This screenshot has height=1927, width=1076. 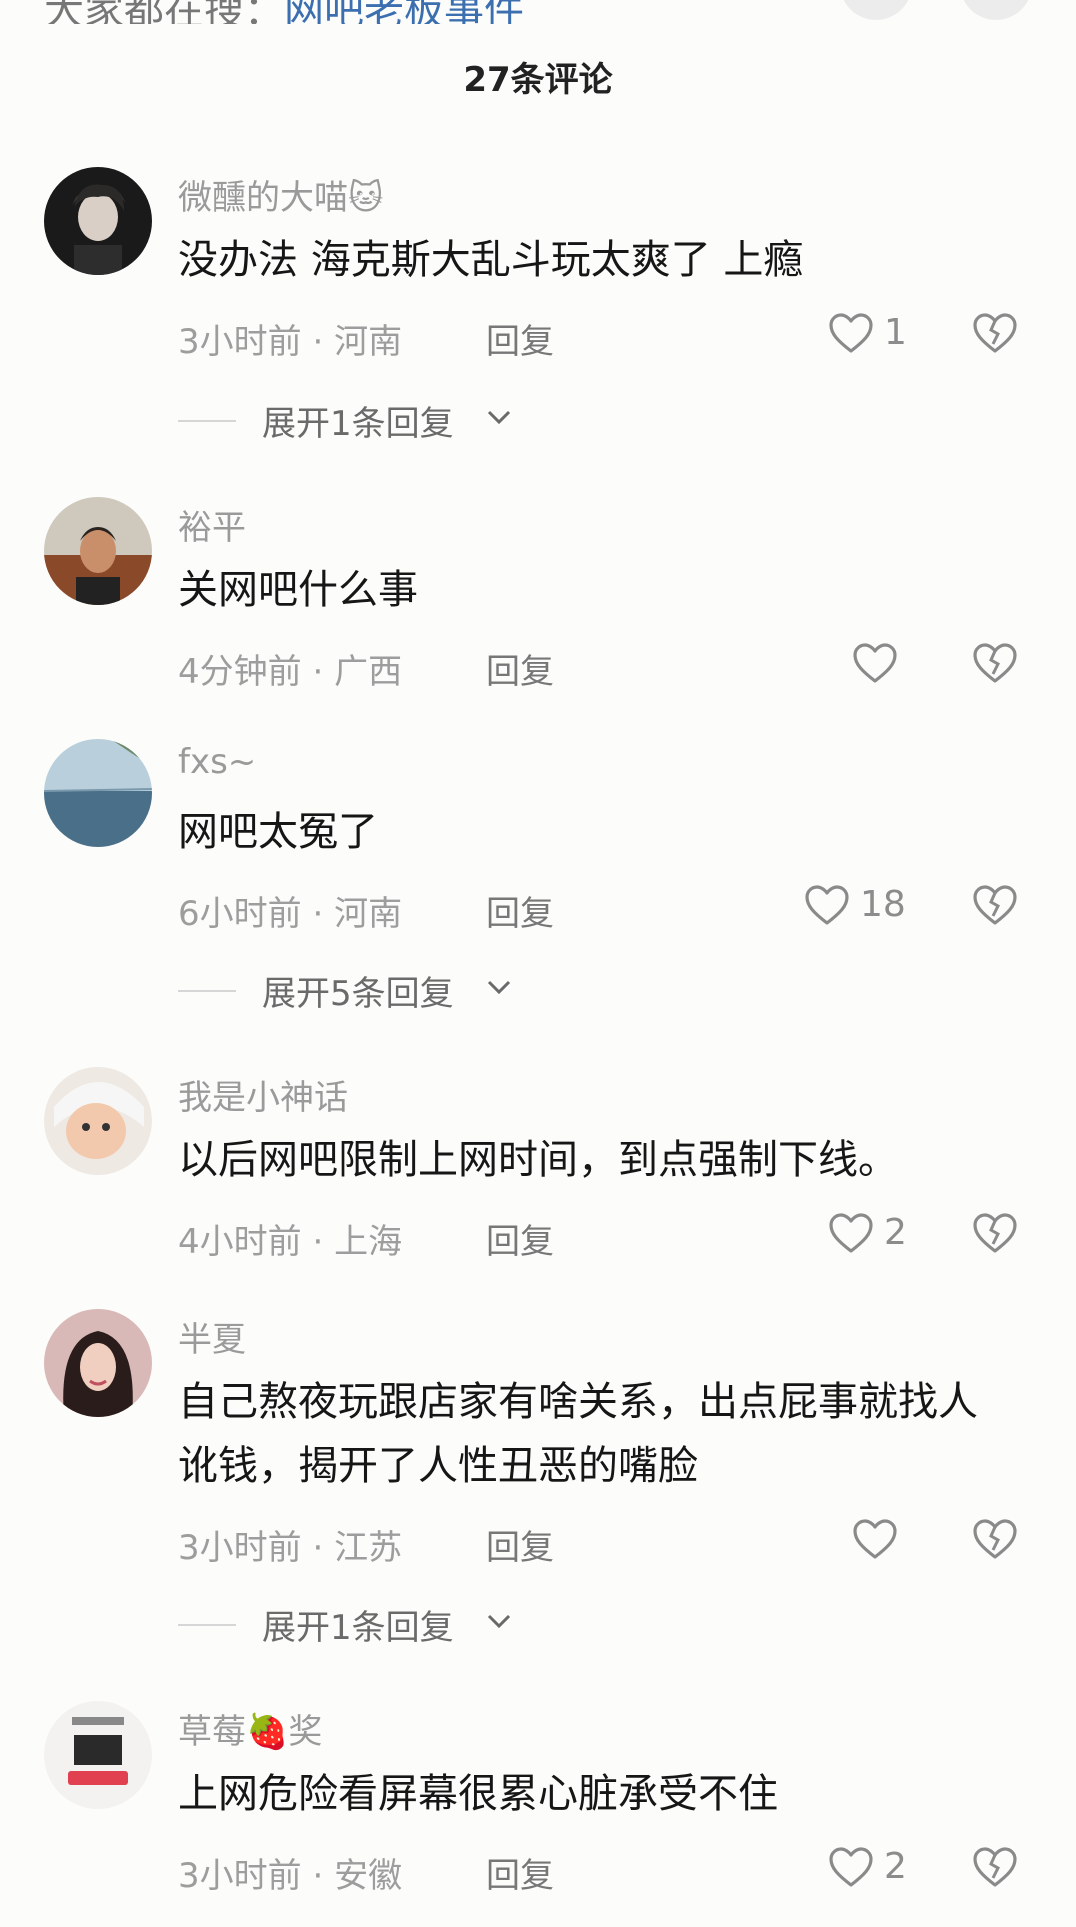 What do you see at coordinates (290, 1876) in the screenshot?
I see `comment-meta: 3小时前 · 安徽` at bounding box center [290, 1876].